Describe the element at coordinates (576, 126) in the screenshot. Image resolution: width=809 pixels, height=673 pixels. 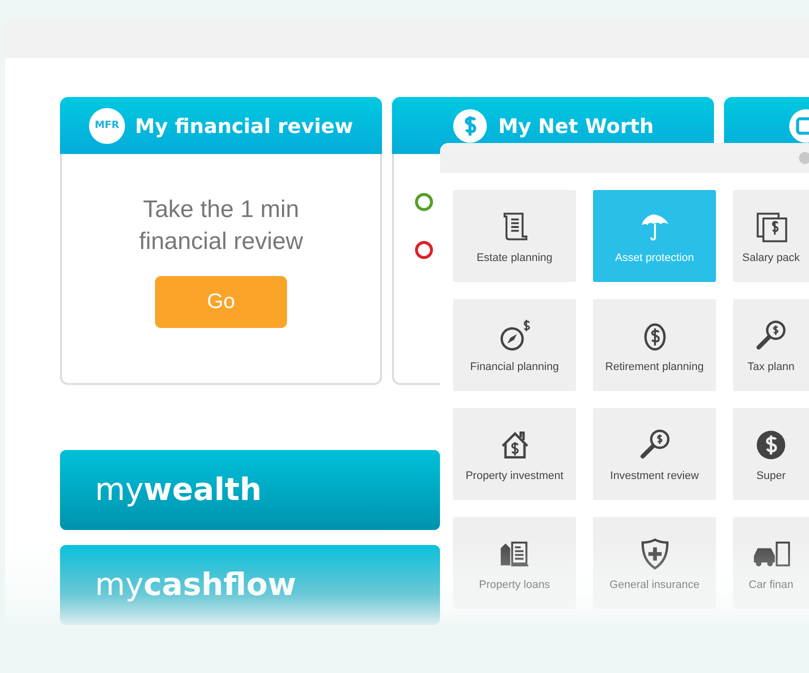
I see `card-title: My Net Worth` at that location.